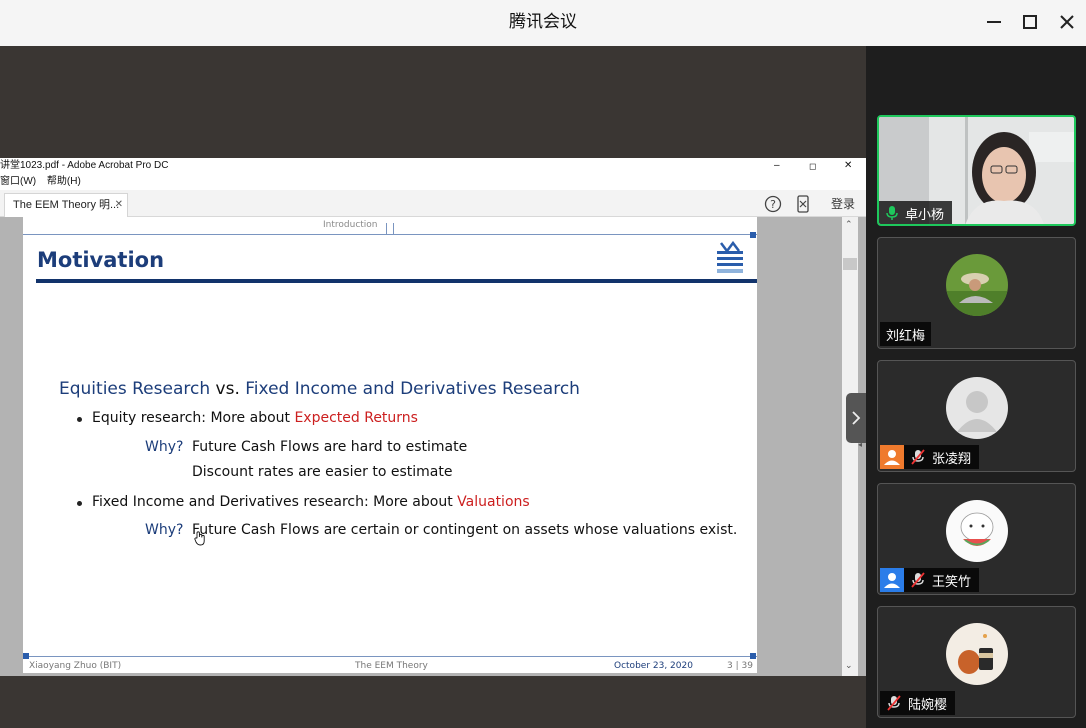 This screenshot has width=1086, height=728. What do you see at coordinates (892, 213) in the screenshot?
I see `mic-on-icon` at bounding box center [892, 213].